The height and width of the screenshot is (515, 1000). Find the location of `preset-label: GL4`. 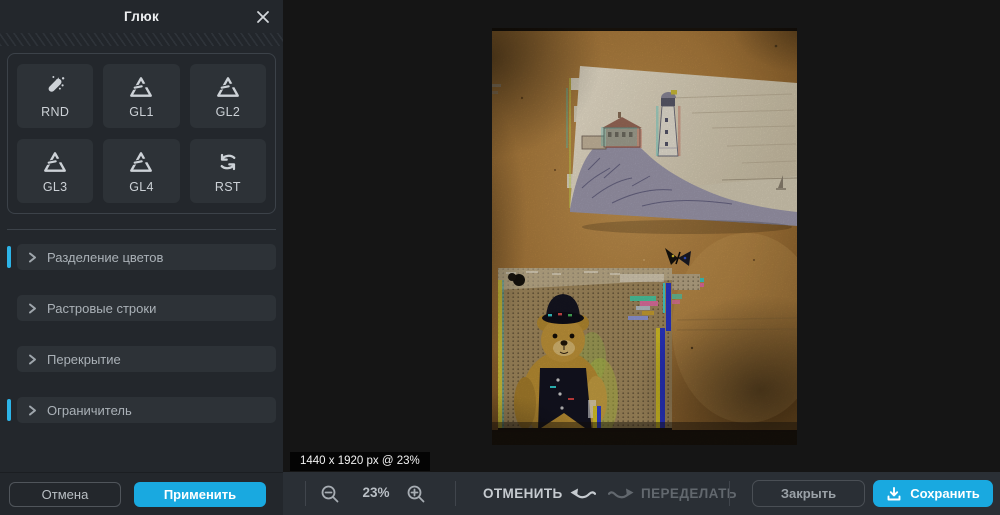

preset-label: GL4 is located at coordinates (141, 186).